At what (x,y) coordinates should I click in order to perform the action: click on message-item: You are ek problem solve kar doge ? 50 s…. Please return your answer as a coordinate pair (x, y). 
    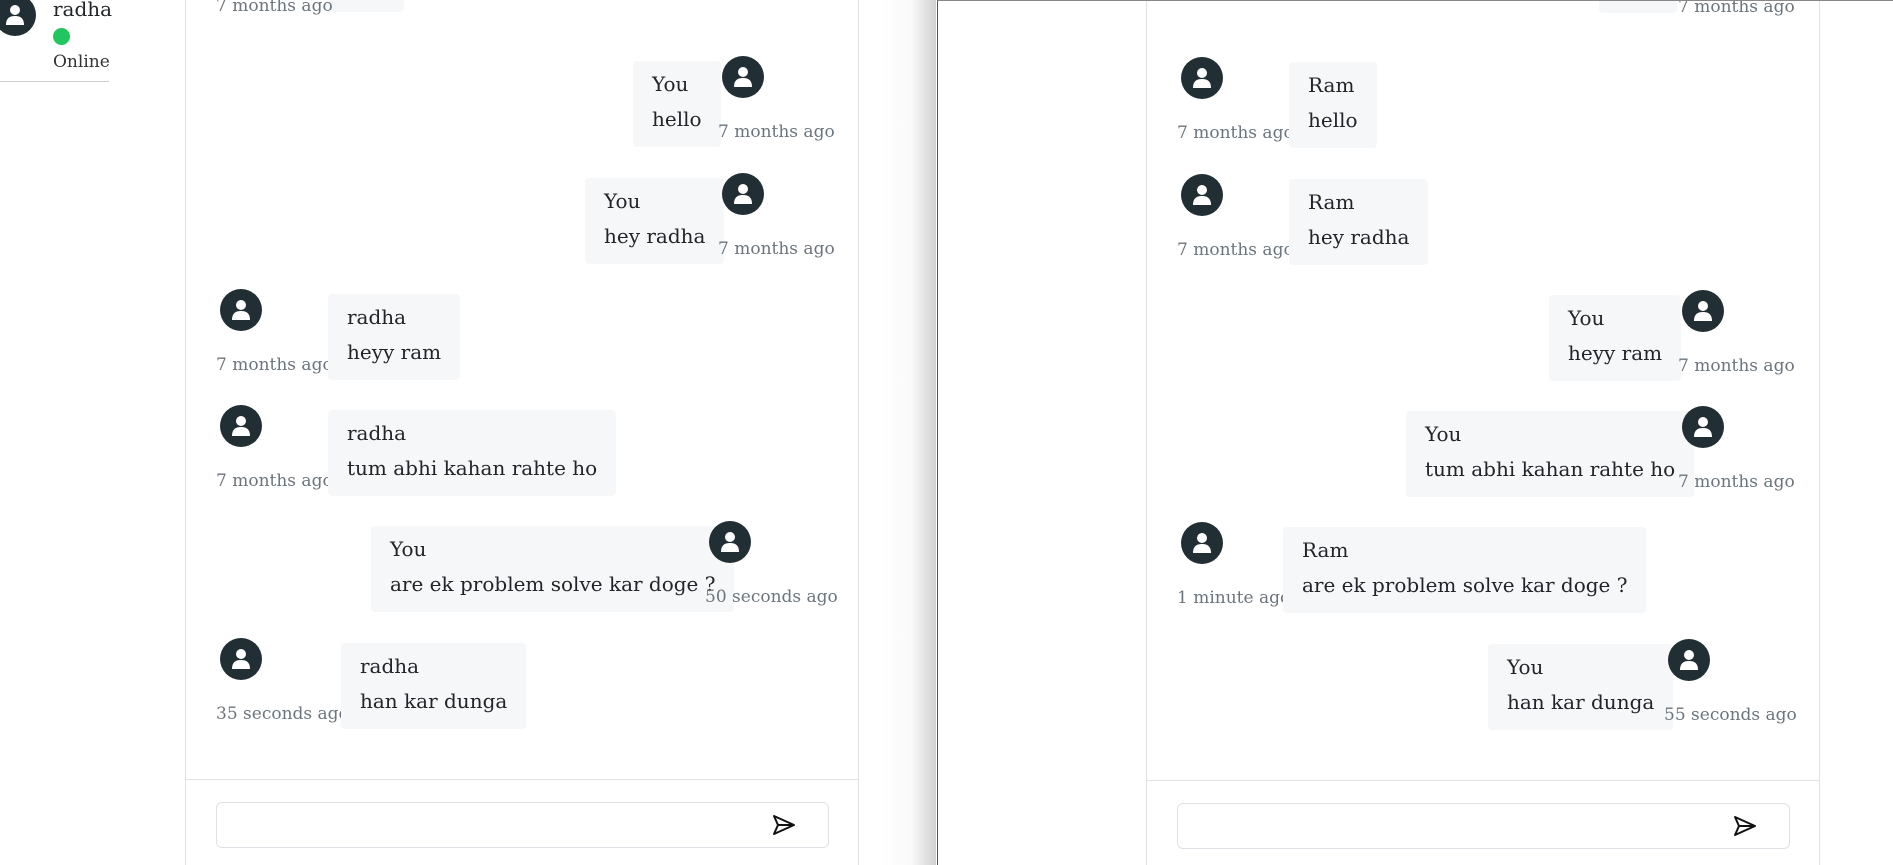
    Looking at the image, I should click on (522, 566).